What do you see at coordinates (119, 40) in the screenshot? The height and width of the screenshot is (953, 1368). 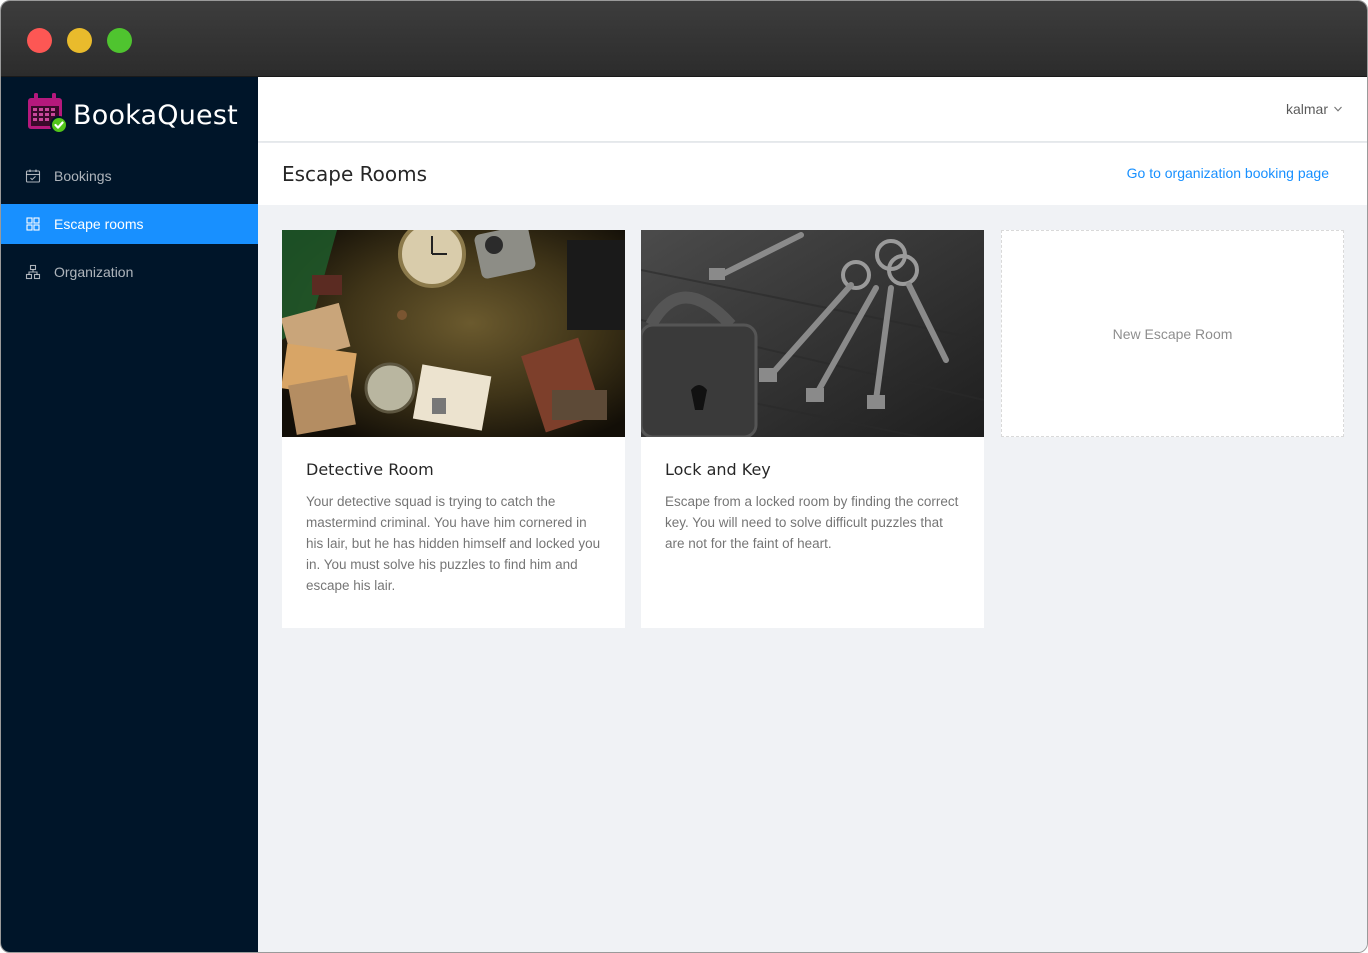 I see `maximize-window-button` at bounding box center [119, 40].